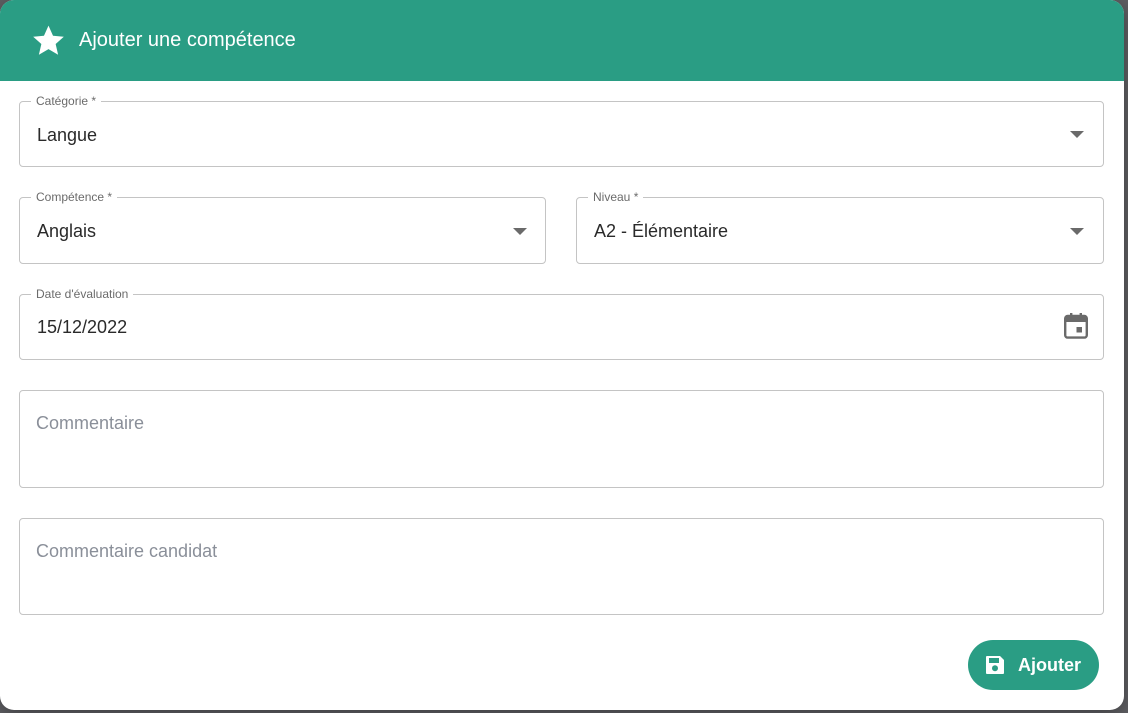 The width and height of the screenshot is (1128, 713). What do you see at coordinates (562, 40) in the screenshot?
I see `dialog-header: Ajouter une compétence` at bounding box center [562, 40].